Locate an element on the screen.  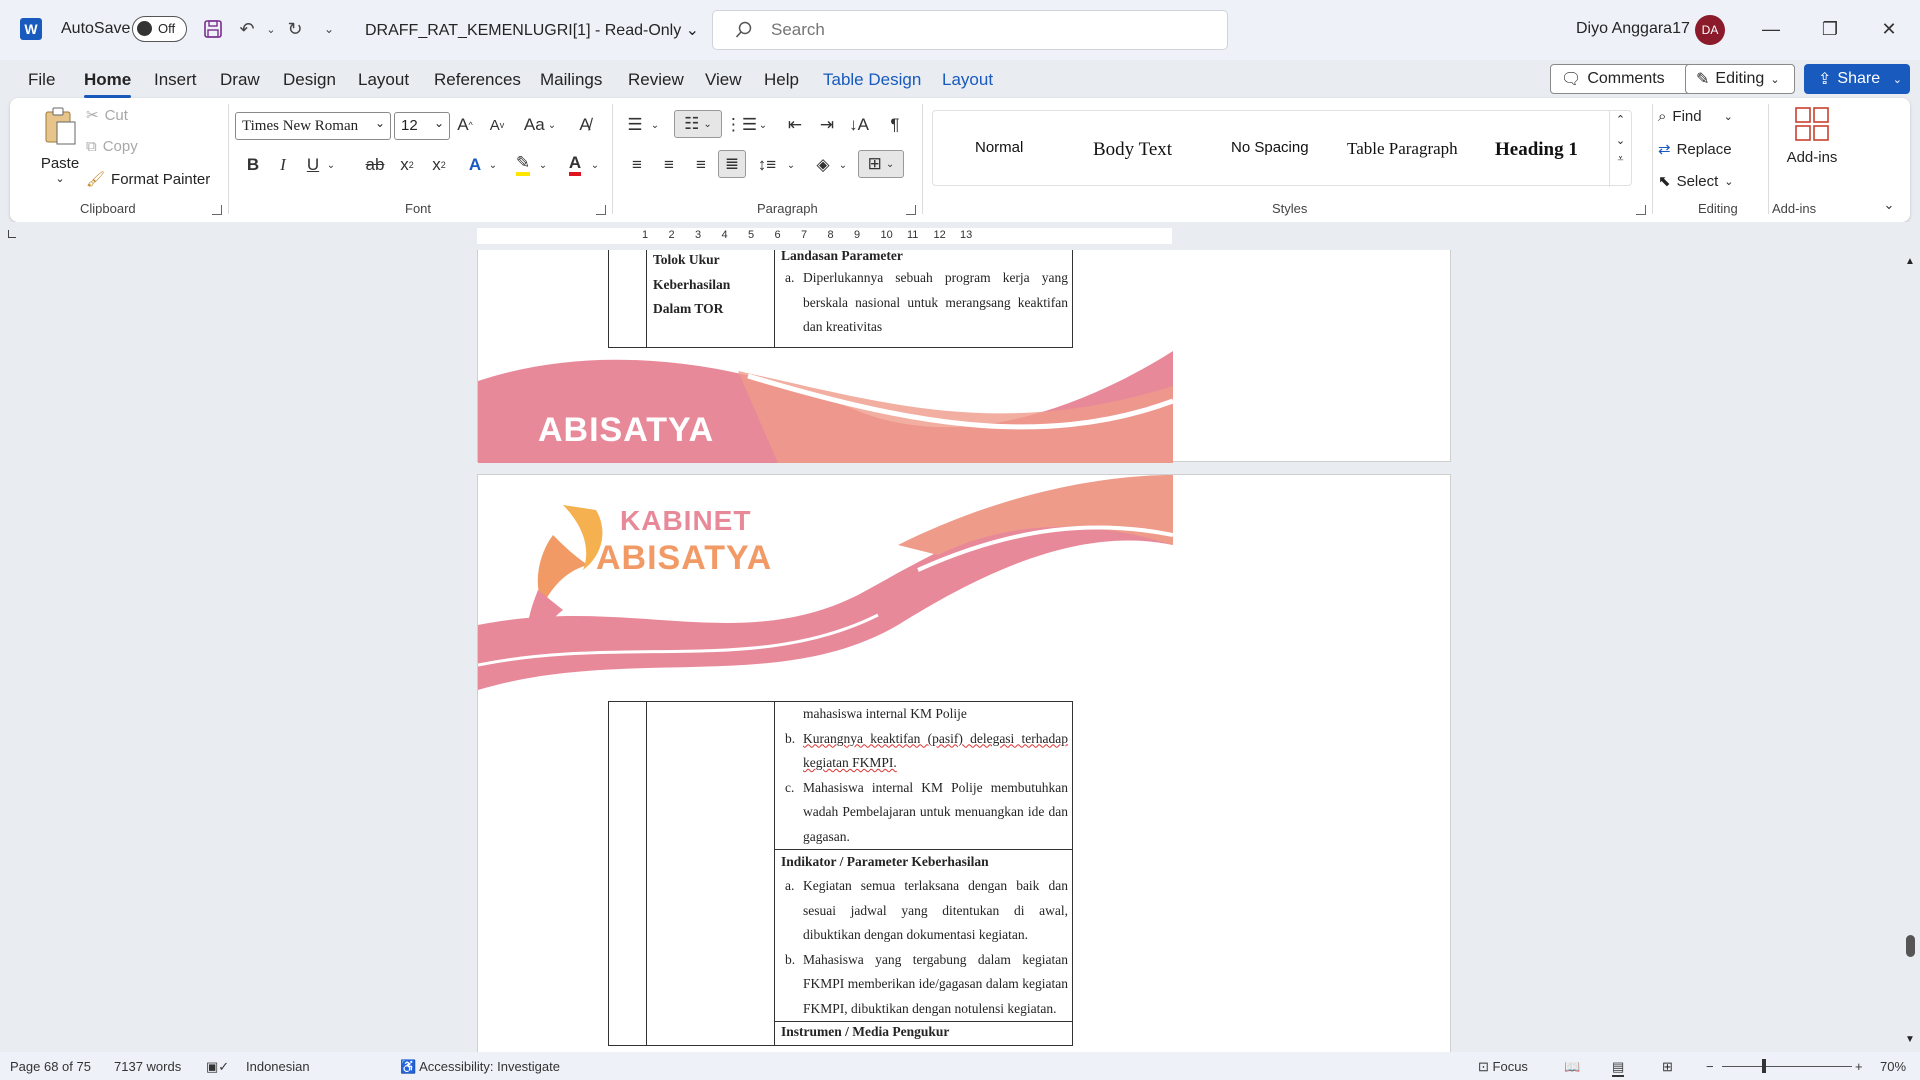
tab-table-layout: Layout is located at coordinates (967, 80).